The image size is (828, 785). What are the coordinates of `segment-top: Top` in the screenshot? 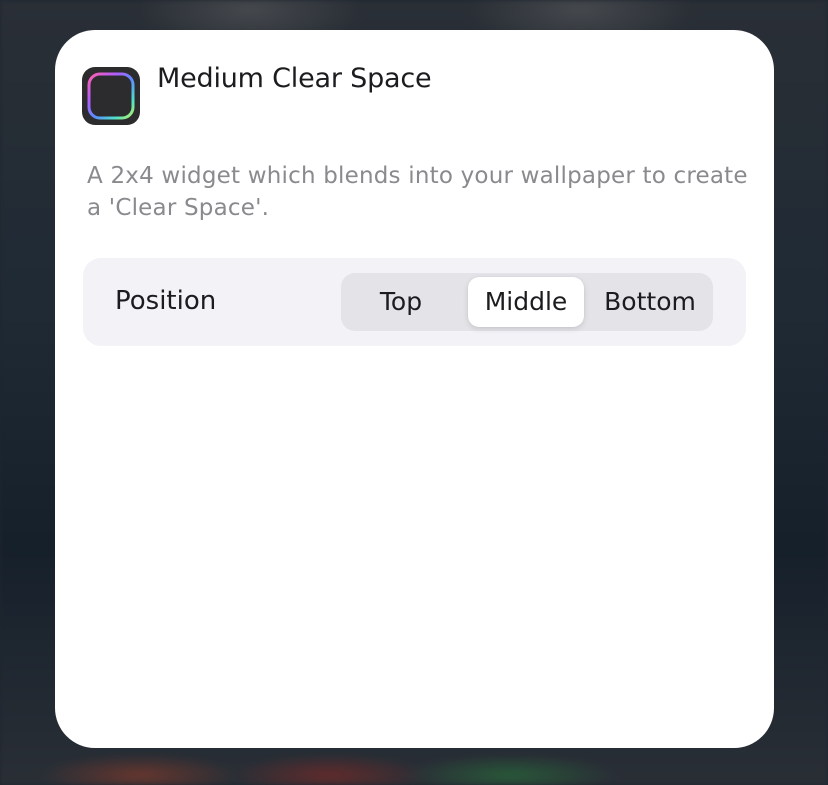 It's located at (401, 302).